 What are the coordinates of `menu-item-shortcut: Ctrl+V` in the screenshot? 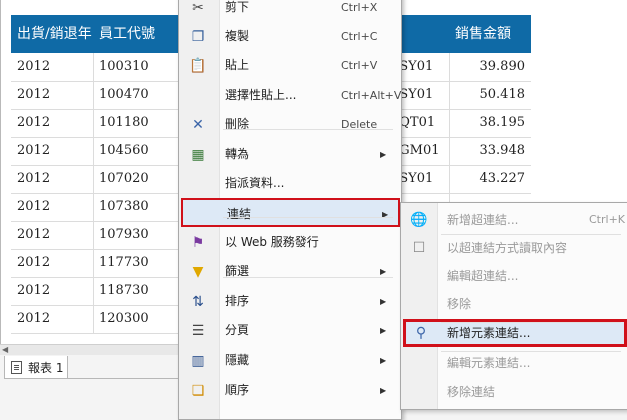 It's located at (359, 65).